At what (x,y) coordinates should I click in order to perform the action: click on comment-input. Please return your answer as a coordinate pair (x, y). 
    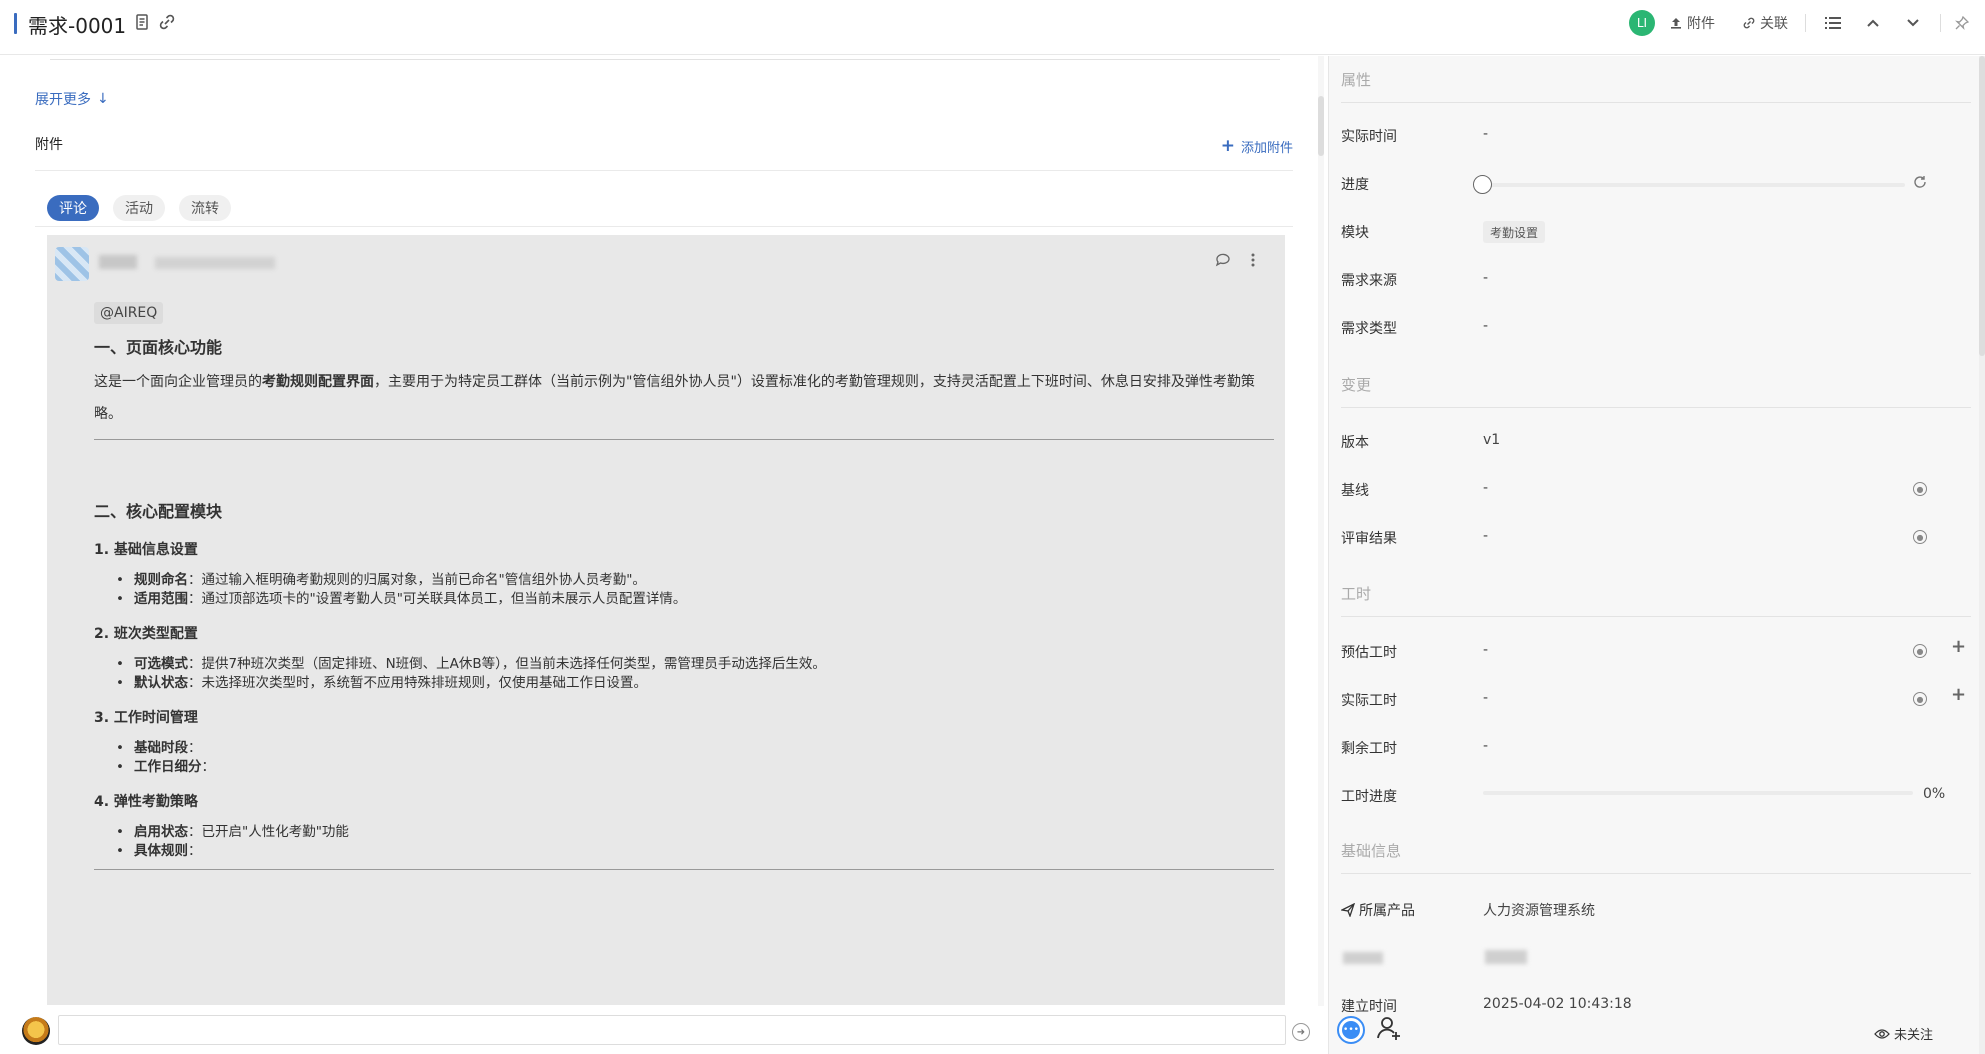
    Looking at the image, I should click on (672, 1030).